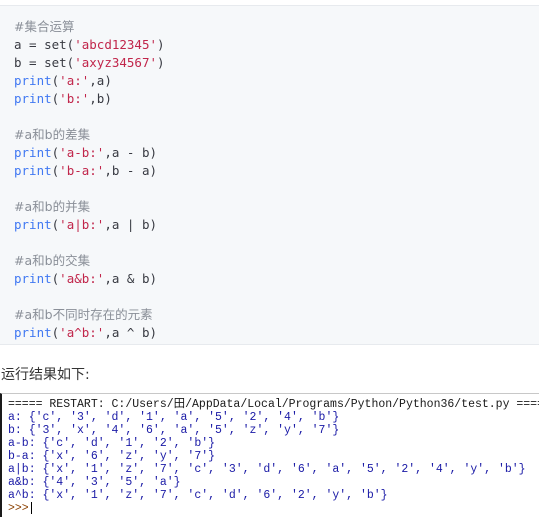 This screenshot has height=517, width=539. What do you see at coordinates (86, 170) in the screenshot?
I see `code-line: print('b-a:',b - a)` at bounding box center [86, 170].